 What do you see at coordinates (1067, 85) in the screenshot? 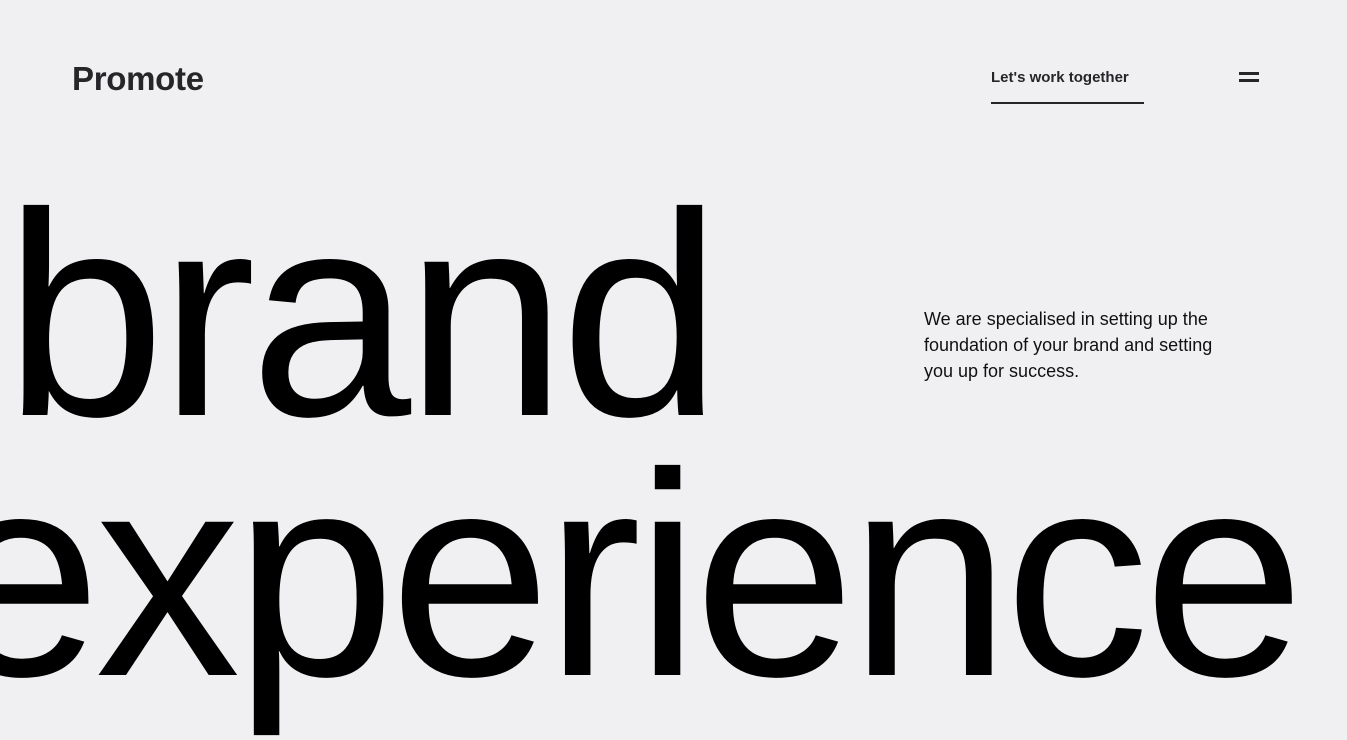
I see `work-together-link: Let's work together` at bounding box center [1067, 85].